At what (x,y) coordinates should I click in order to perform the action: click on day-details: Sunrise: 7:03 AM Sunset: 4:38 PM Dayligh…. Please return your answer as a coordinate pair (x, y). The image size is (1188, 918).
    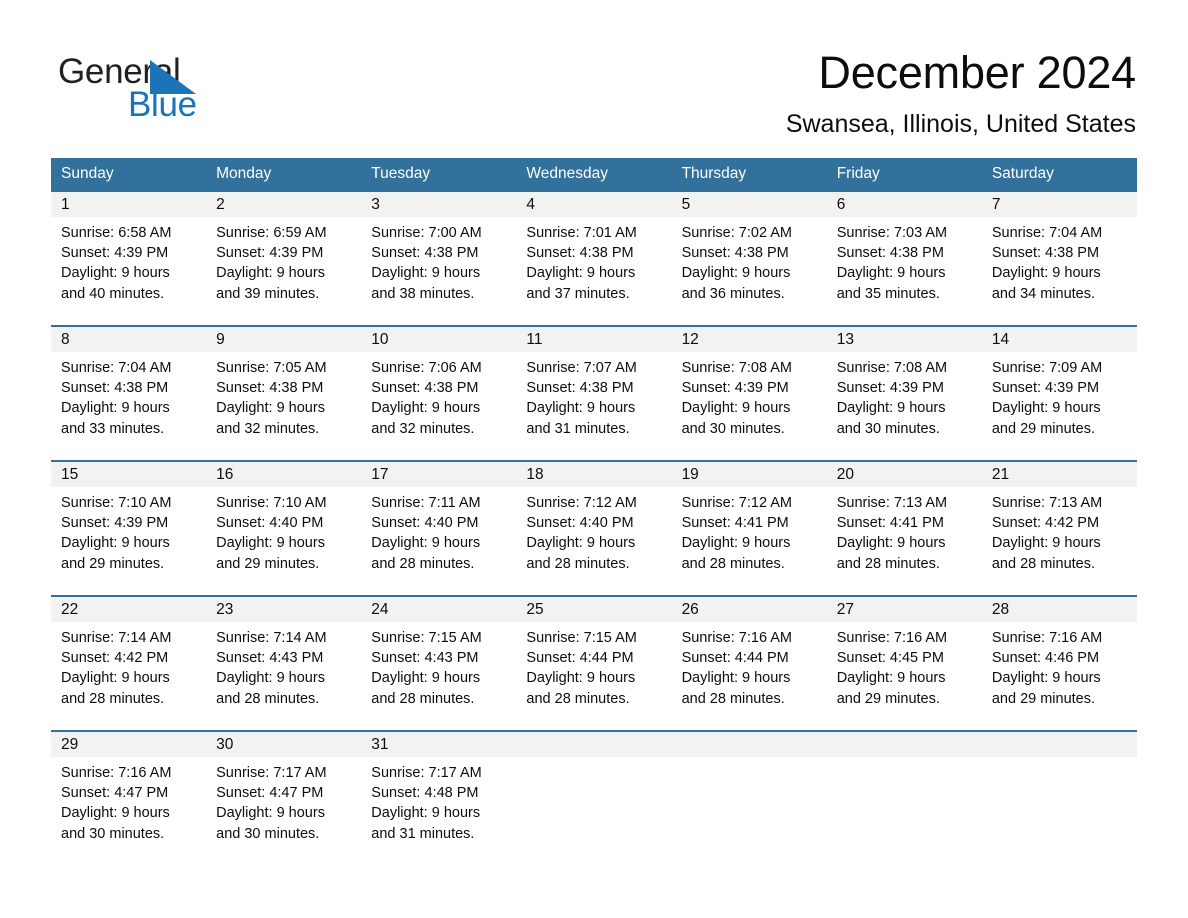
    Looking at the image, I should click on (904, 263).